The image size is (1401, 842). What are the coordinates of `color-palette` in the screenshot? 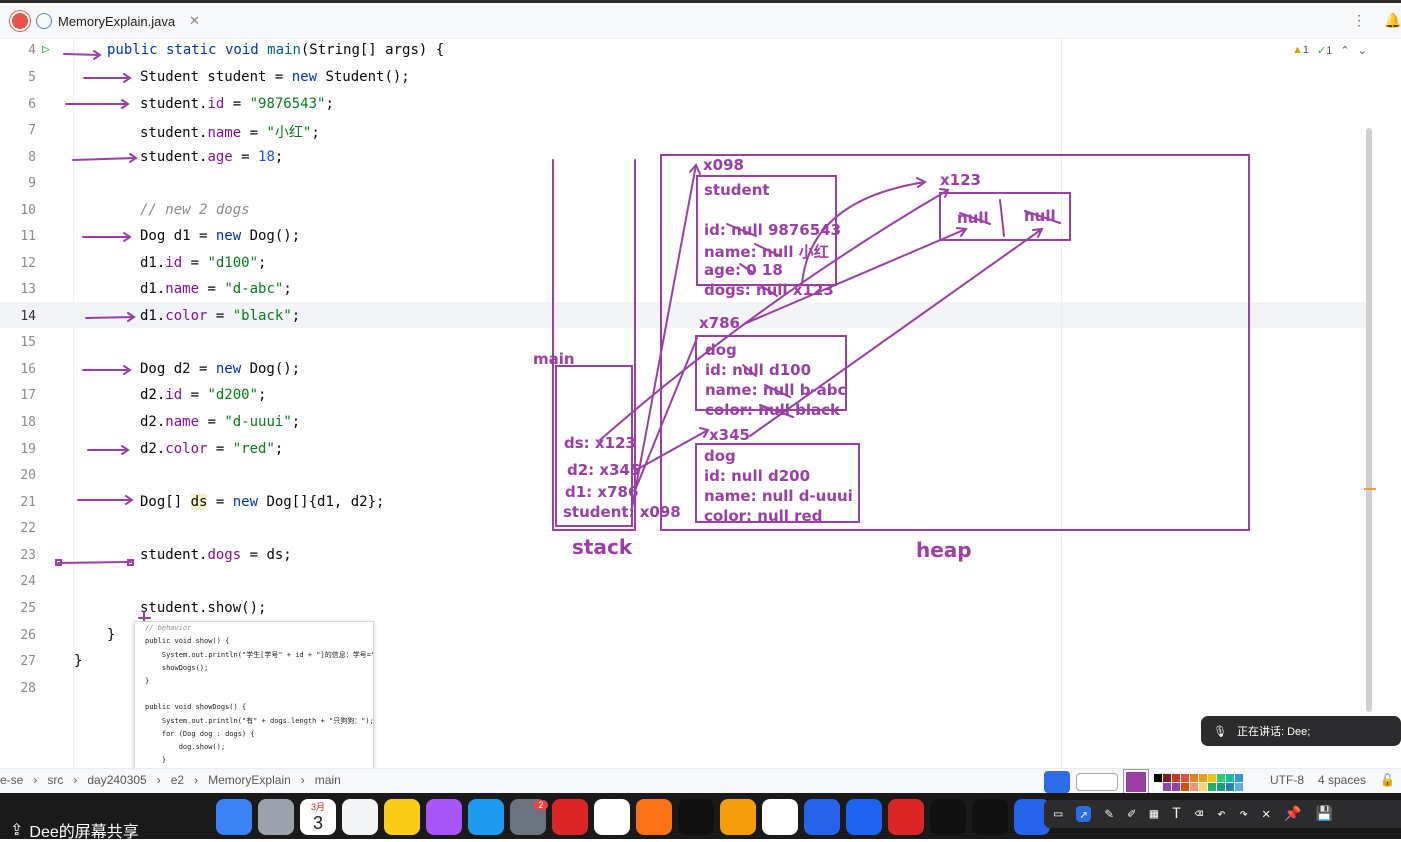 It's located at (1198, 782).